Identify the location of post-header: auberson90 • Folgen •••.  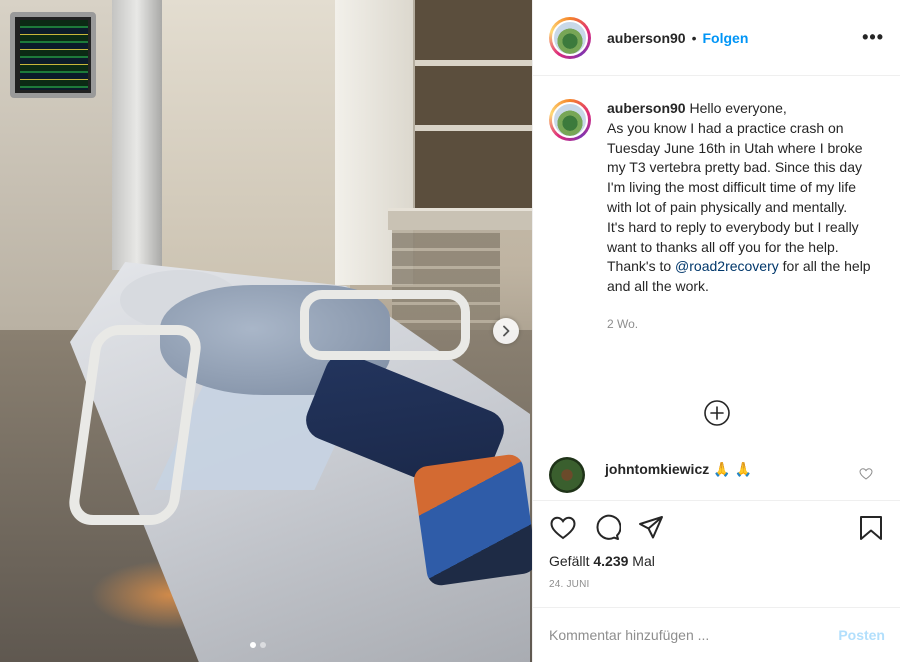
(716, 38).